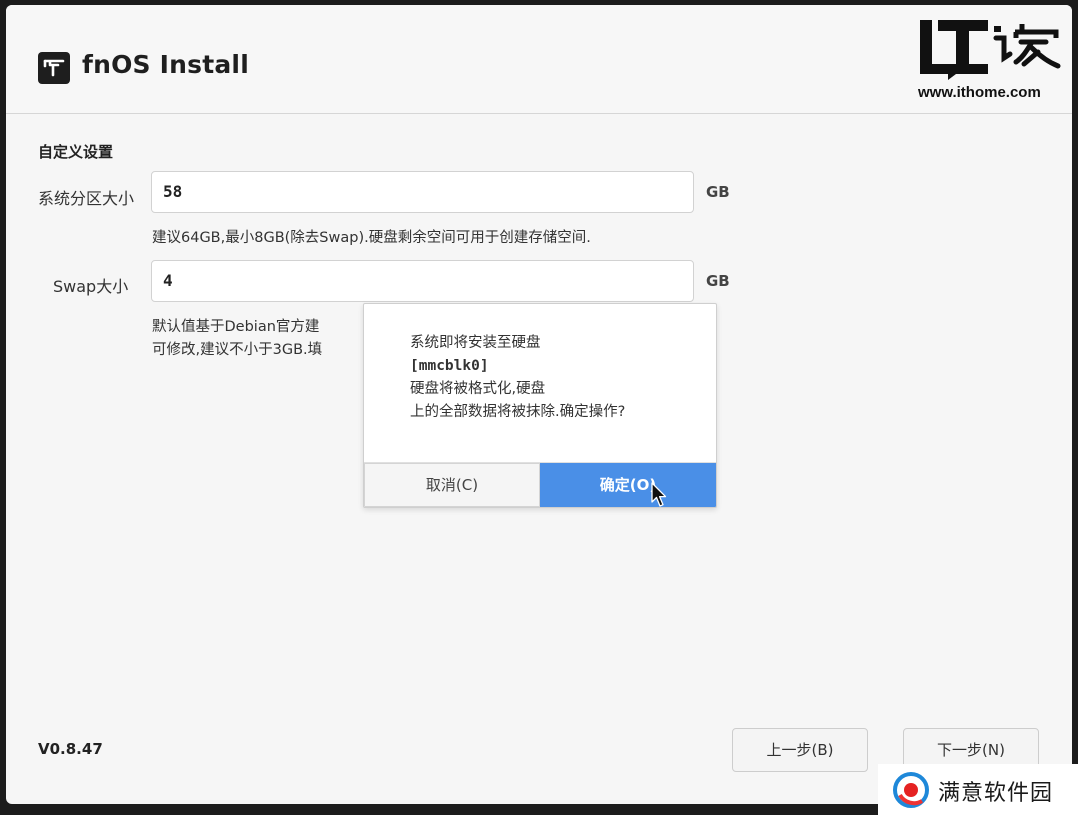 The height and width of the screenshot is (815, 1078). What do you see at coordinates (996, 793) in the screenshot?
I see `app-watermark-text: 满意软件园` at bounding box center [996, 793].